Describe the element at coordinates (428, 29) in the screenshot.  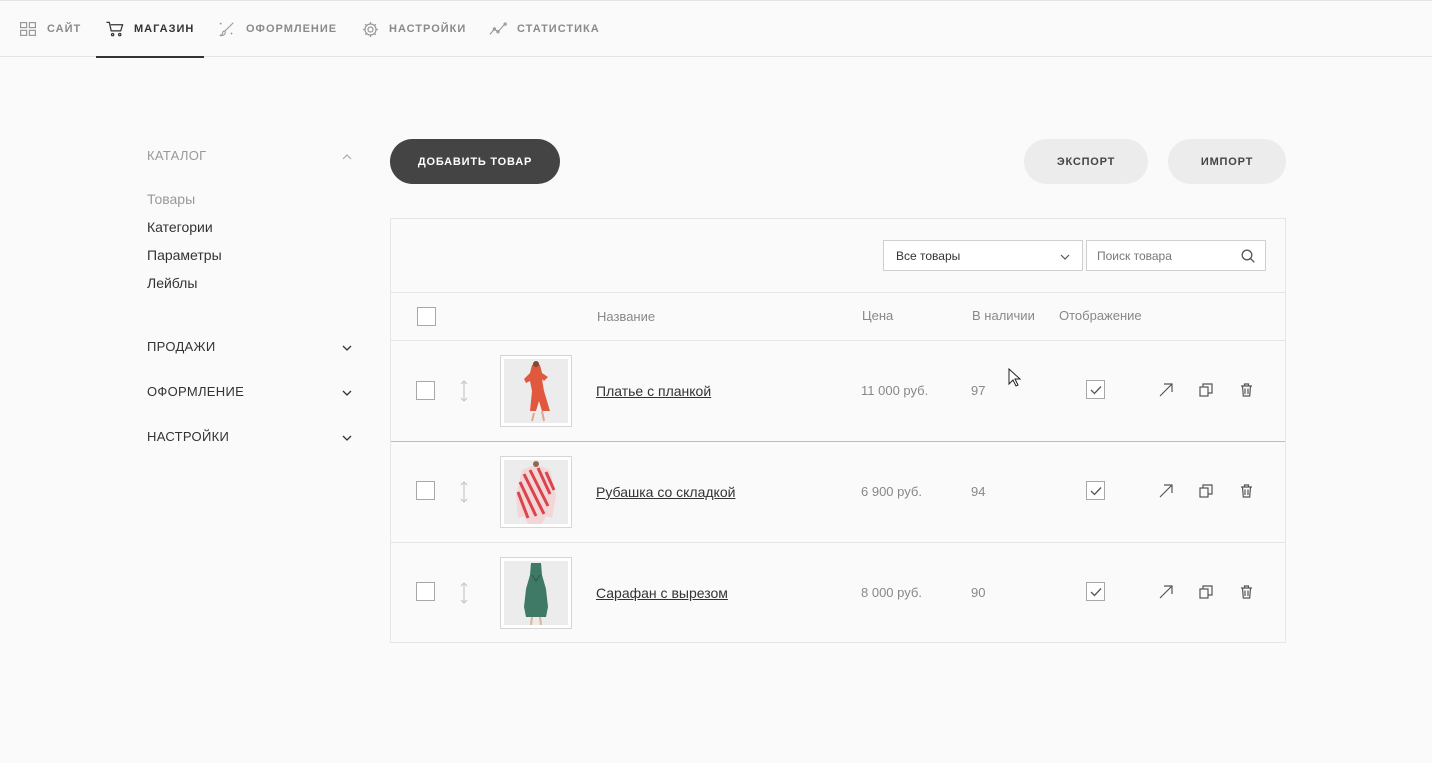
I see `nav-label: НАСТРОЙКИ` at that location.